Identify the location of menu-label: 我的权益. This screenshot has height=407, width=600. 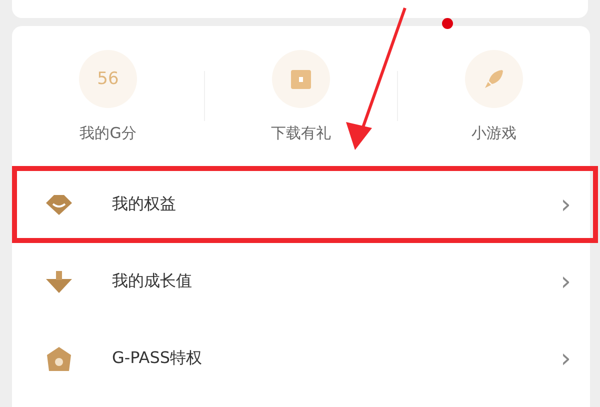
(144, 204).